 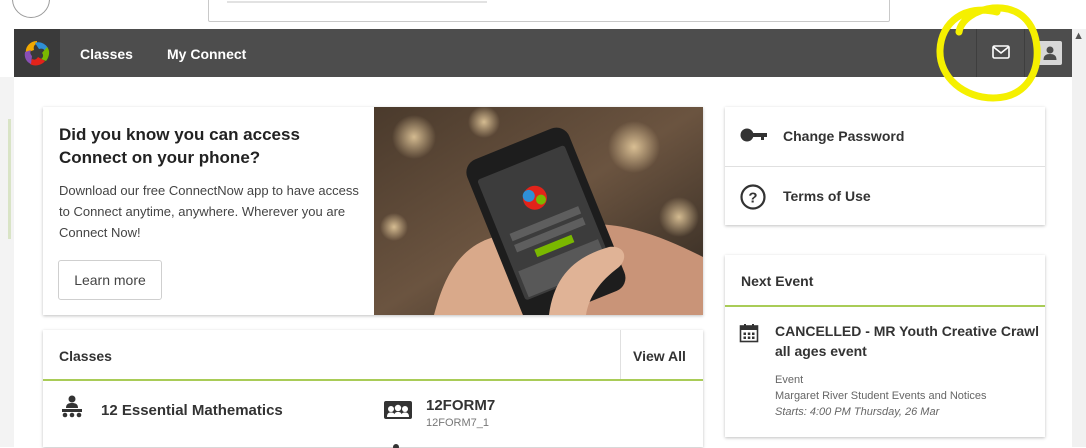 What do you see at coordinates (885, 196) in the screenshot?
I see `terms-of-use-link: ? Terms of Use` at bounding box center [885, 196].